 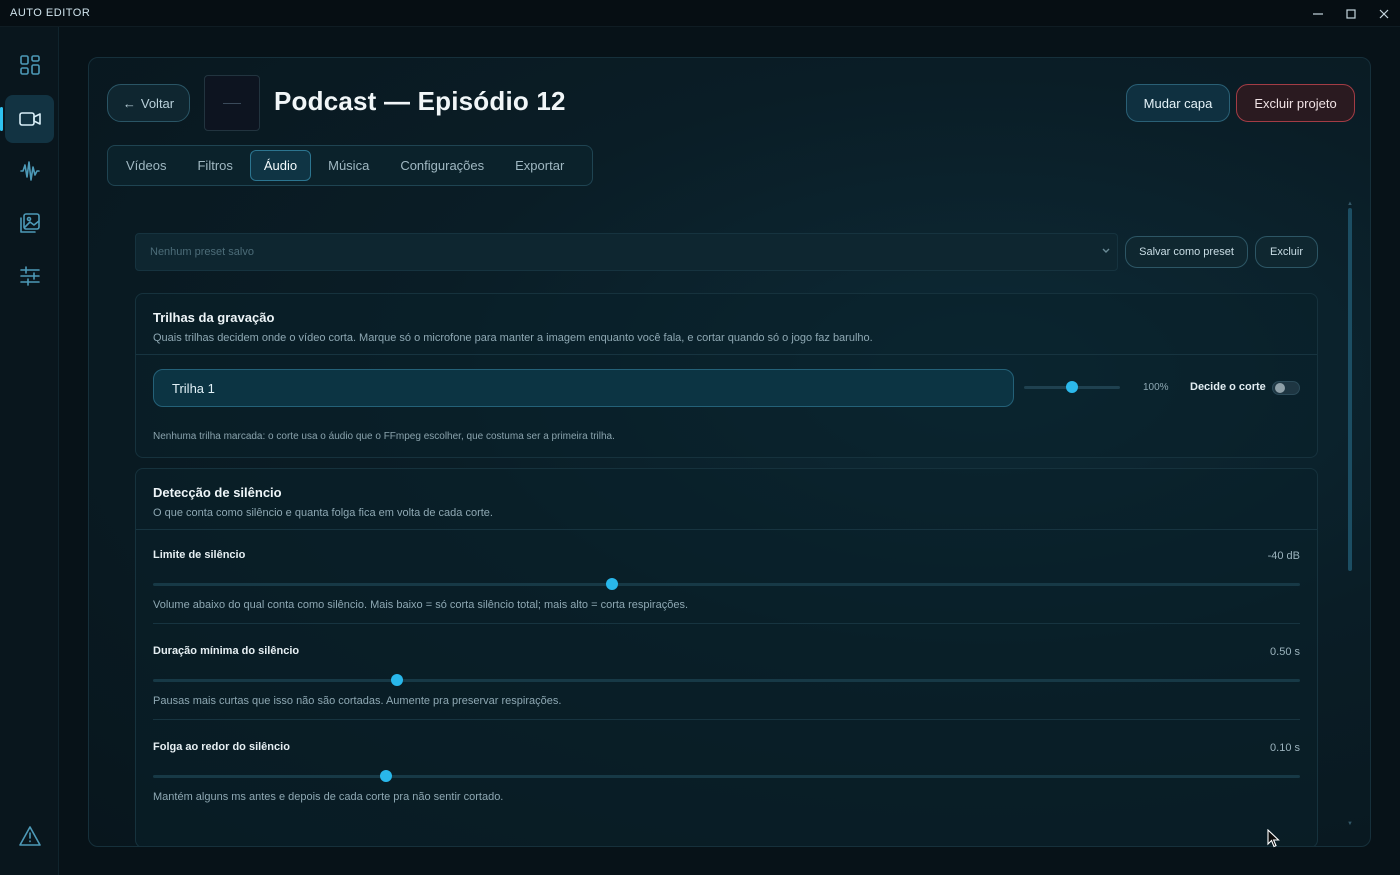 What do you see at coordinates (726, 584) in the screenshot?
I see `silence-threshold-slider` at bounding box center [726, 584].